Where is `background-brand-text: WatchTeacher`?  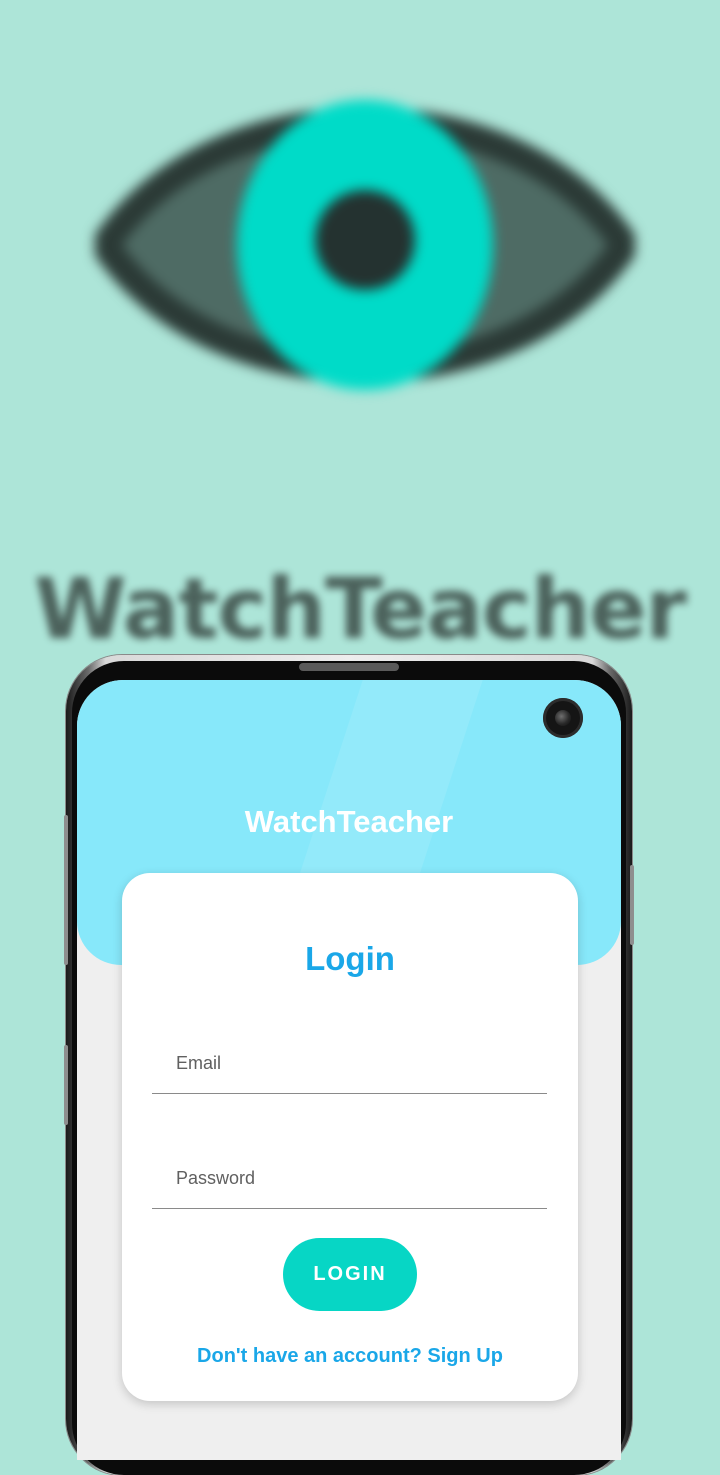
background-brand-text: WatchTeacher is located at coordinates (360, 609).